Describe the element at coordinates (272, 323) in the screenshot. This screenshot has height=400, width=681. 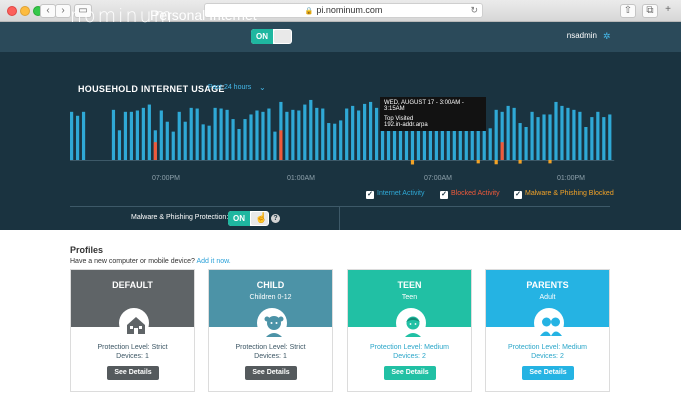
I see `child-icon` at that location.